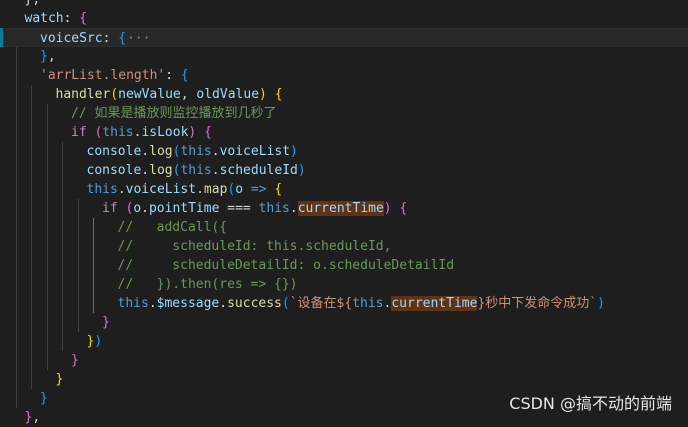 Image resolution: width=688 pixels, height=427 pixels. What do you see at coordinates (254, 208) in the screenshot?
I see `code-text: if (o.pointTime === this.currentTime) {` at bounding box center [254, 208].